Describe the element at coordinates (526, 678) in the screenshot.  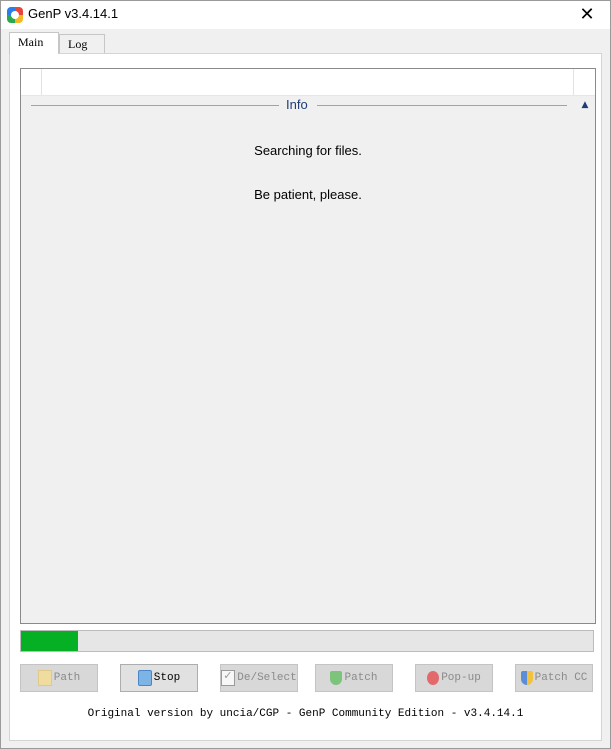
I see `shield-icon` at that location.